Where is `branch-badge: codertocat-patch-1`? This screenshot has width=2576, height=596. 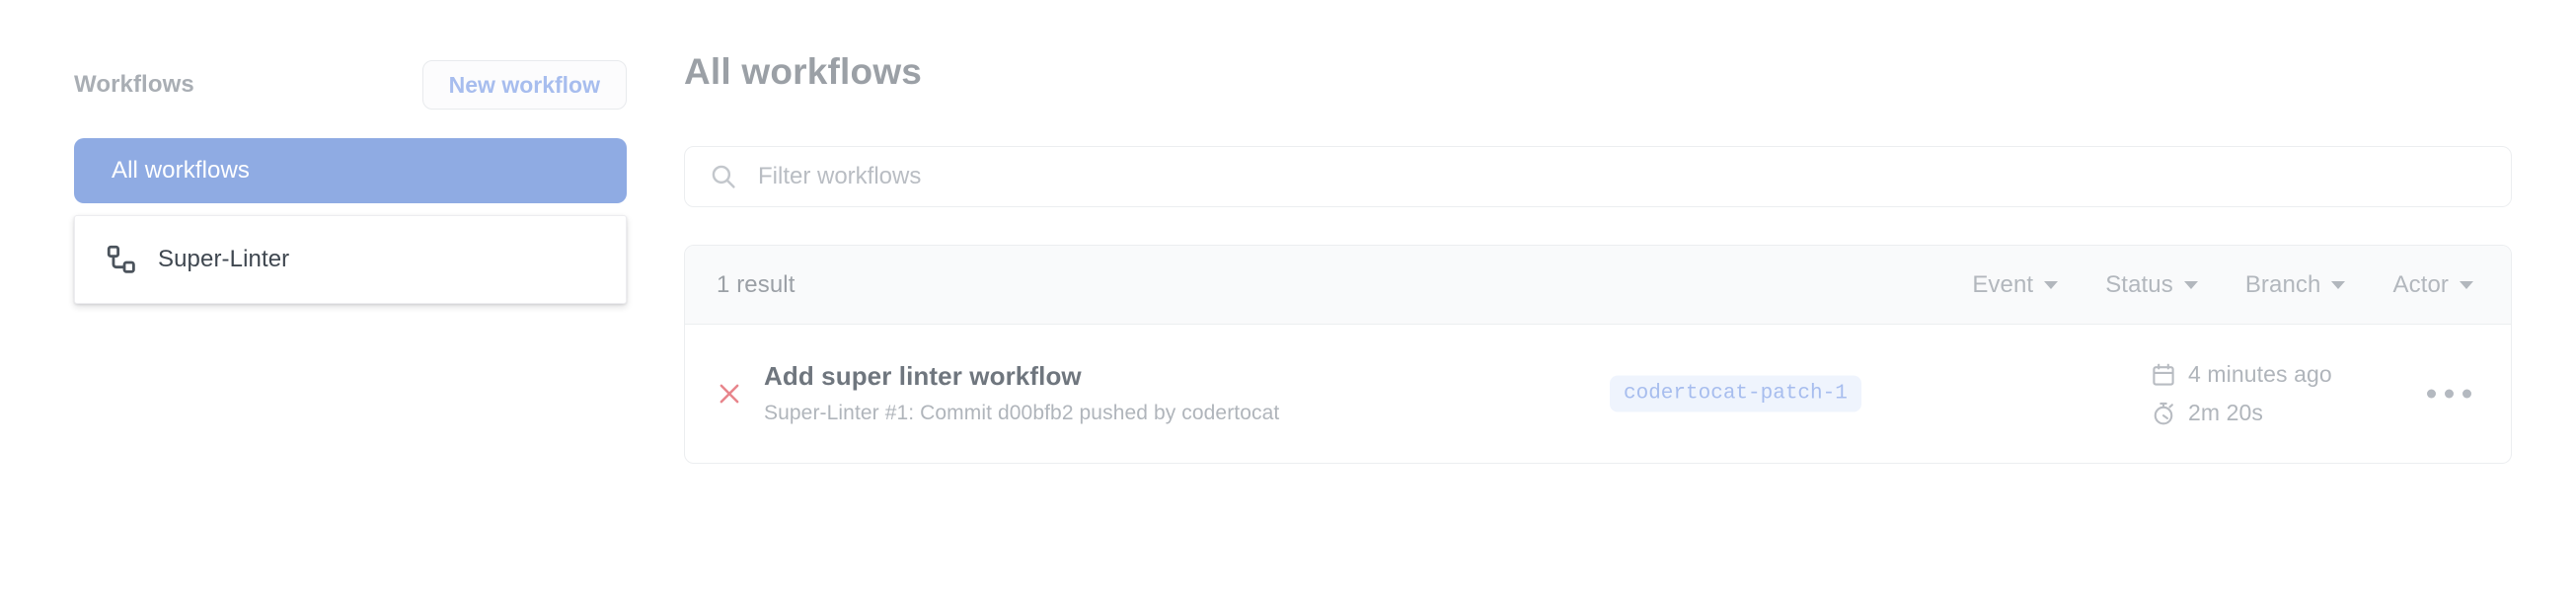 branch-badge: codertocat-patch-1 is located at coordinates (1735, 393).